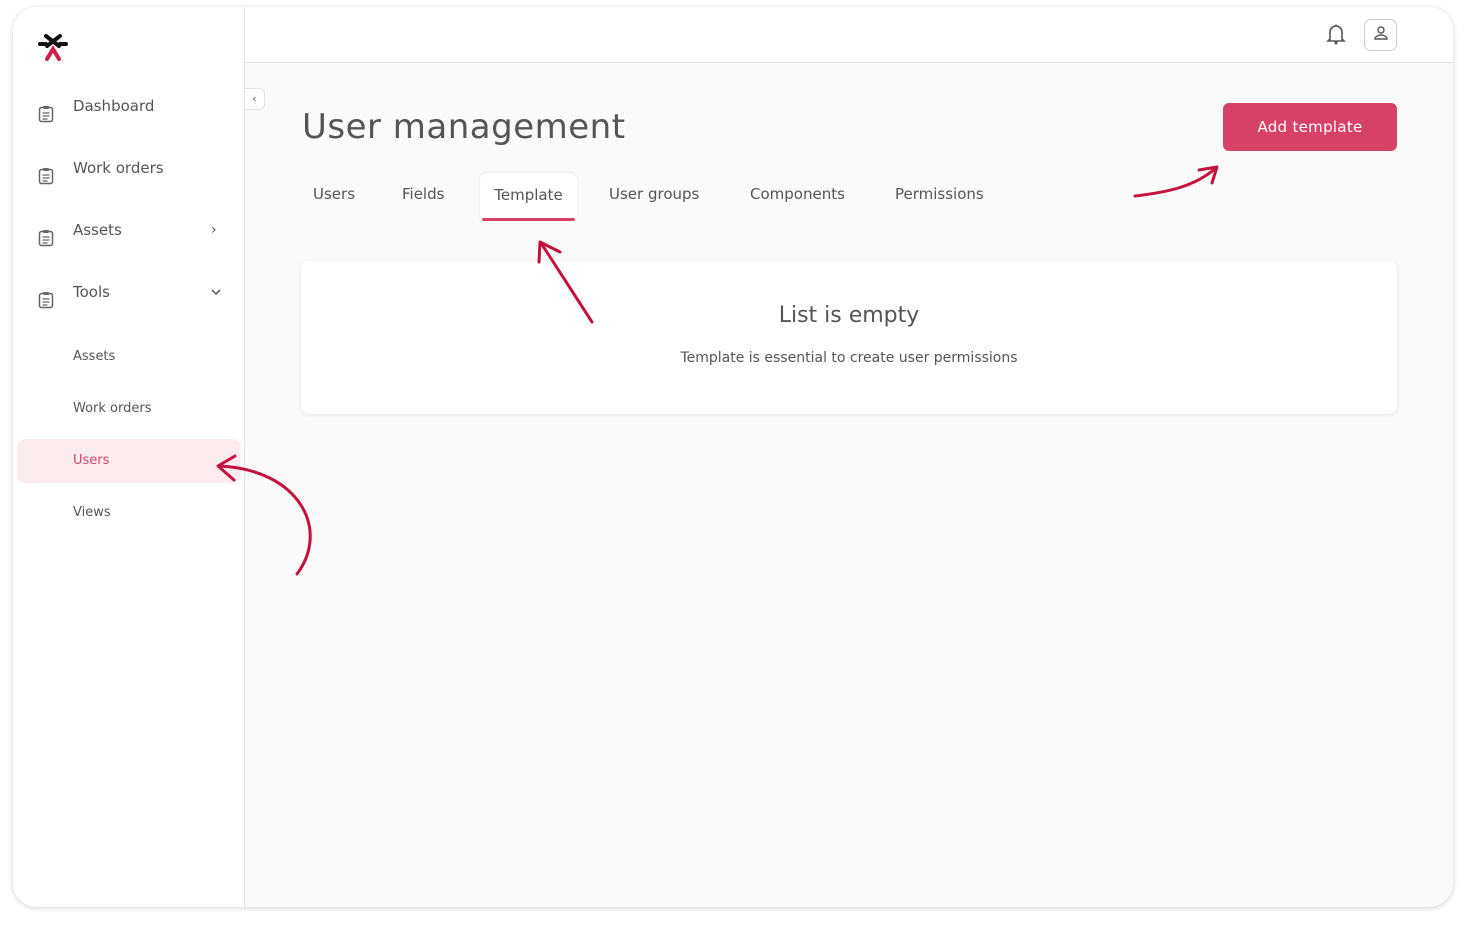 This screenshot has width=1466, height=926. What do you see at coordinates (565, 282) in the screenshot?
I see `annotation-arrow-template` at bounding box center [565, 282].